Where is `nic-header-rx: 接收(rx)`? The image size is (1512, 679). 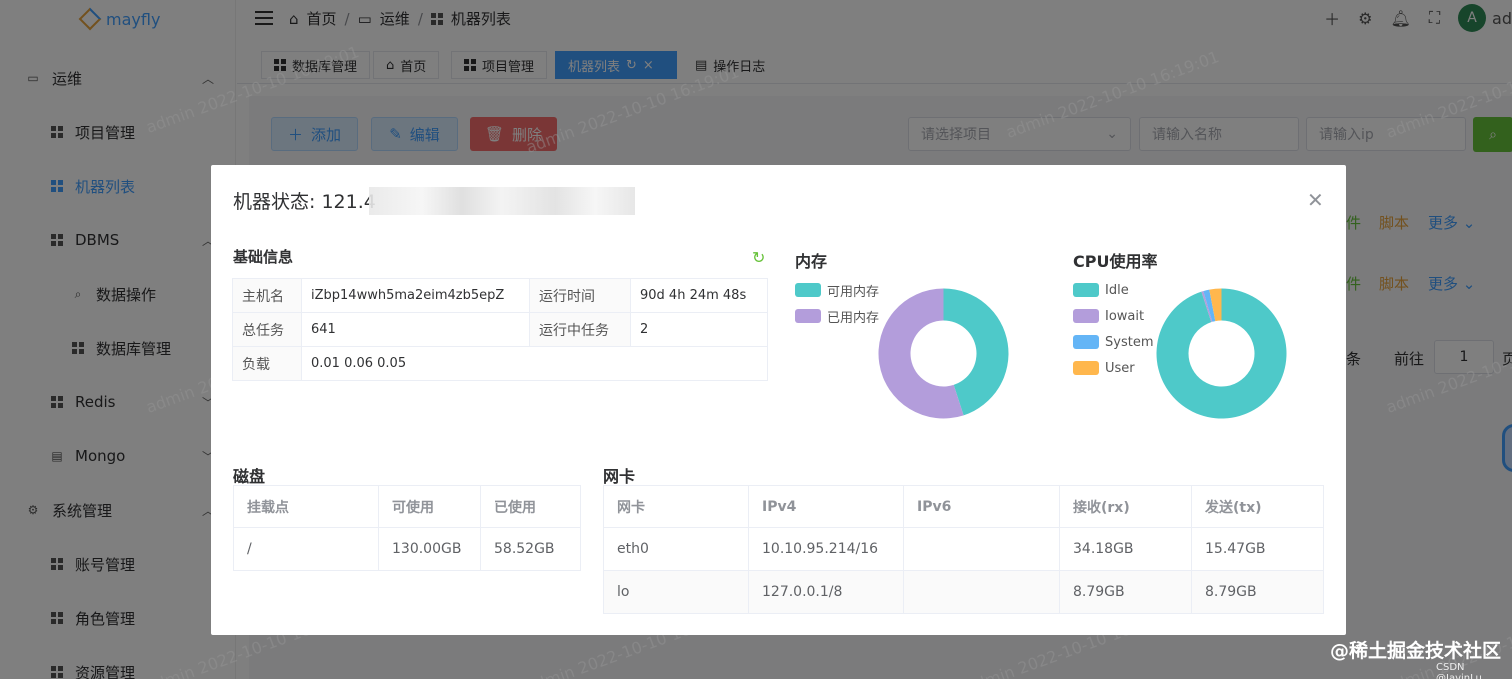
nic-header-rx: 接收(rx) is located at coordinates (1125, 506).